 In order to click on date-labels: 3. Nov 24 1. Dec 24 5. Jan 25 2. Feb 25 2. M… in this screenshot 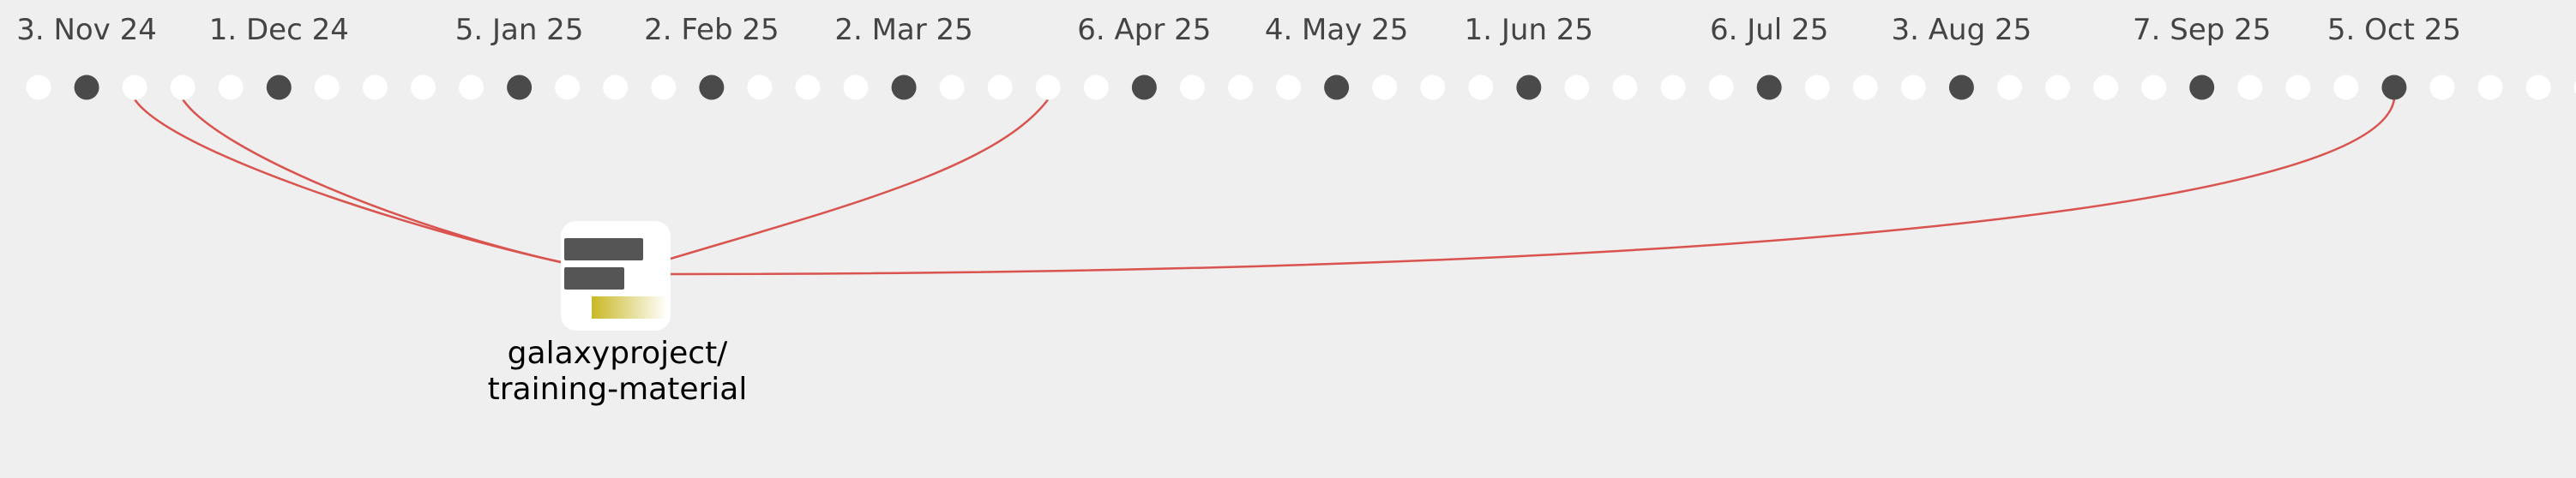, I will do `click(1238, 30)`.